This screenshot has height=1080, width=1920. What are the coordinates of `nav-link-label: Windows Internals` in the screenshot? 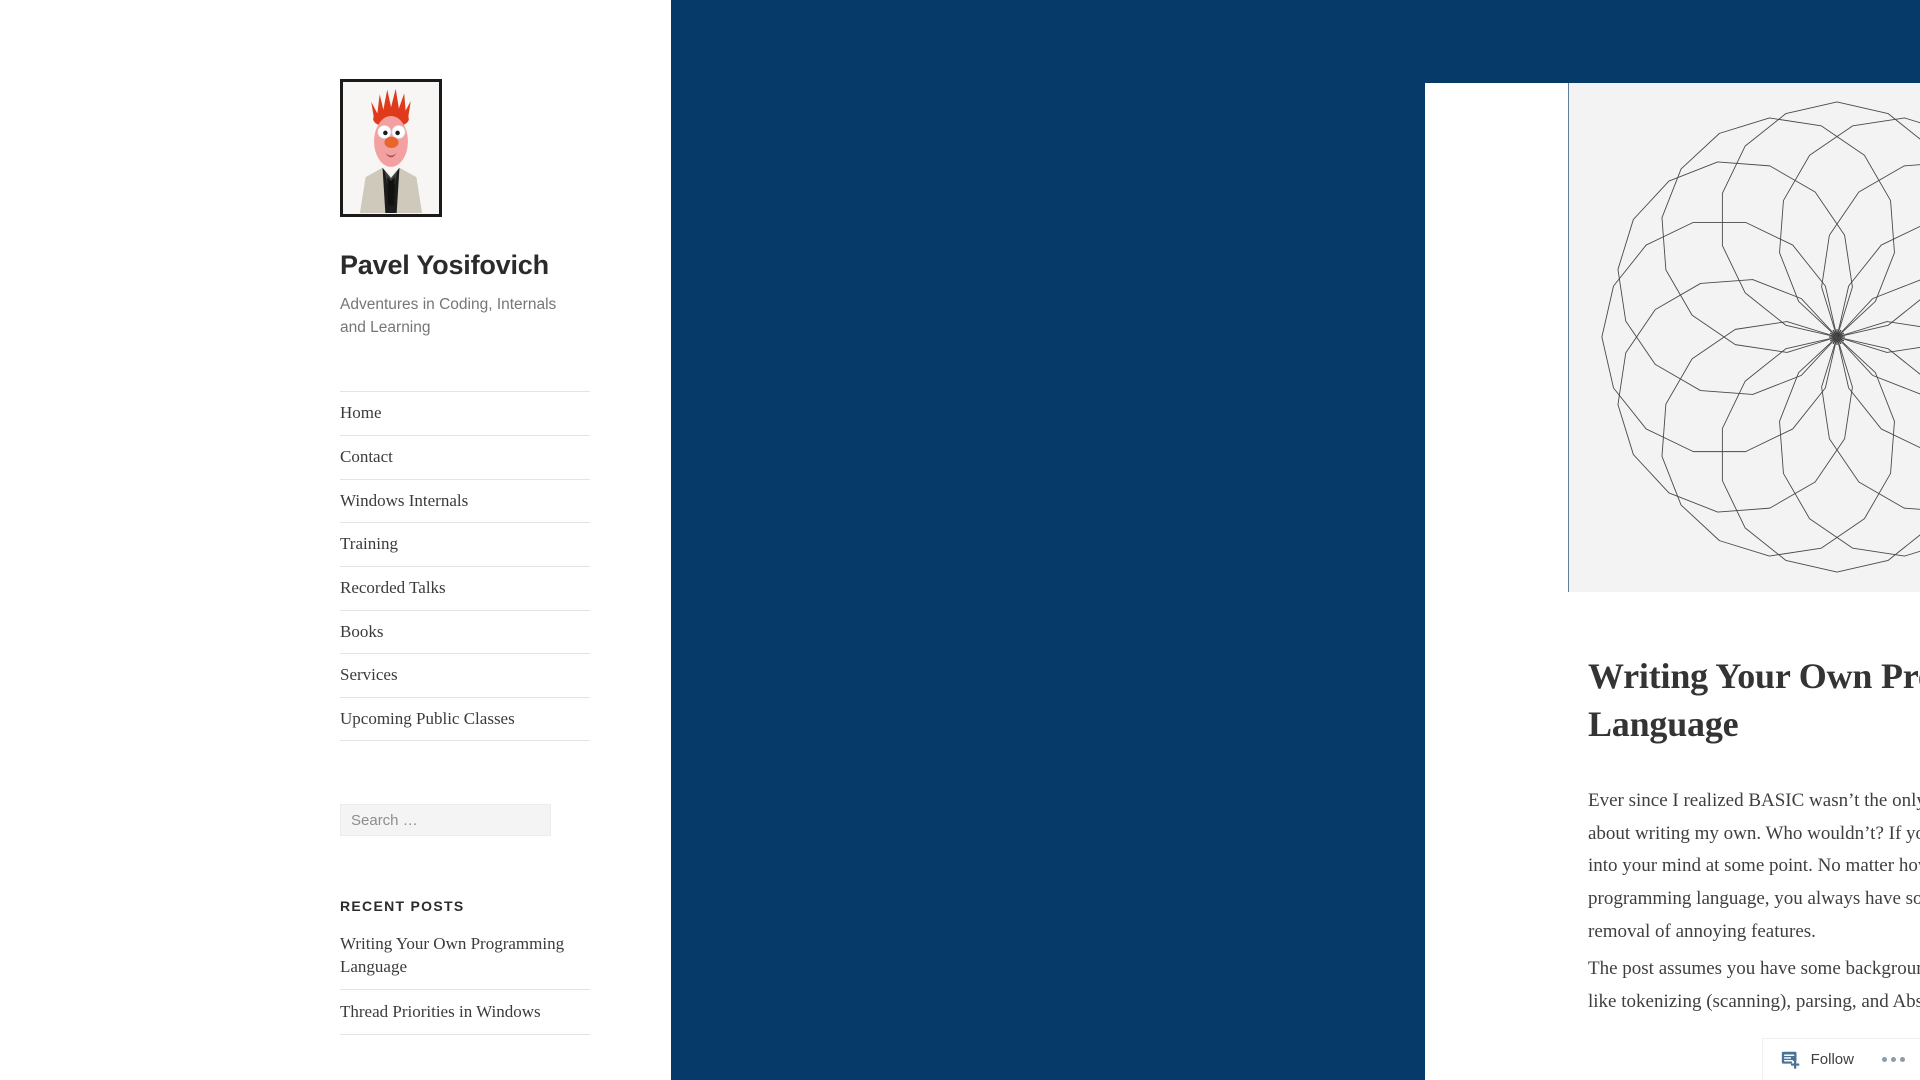 It's located at (465, 501).